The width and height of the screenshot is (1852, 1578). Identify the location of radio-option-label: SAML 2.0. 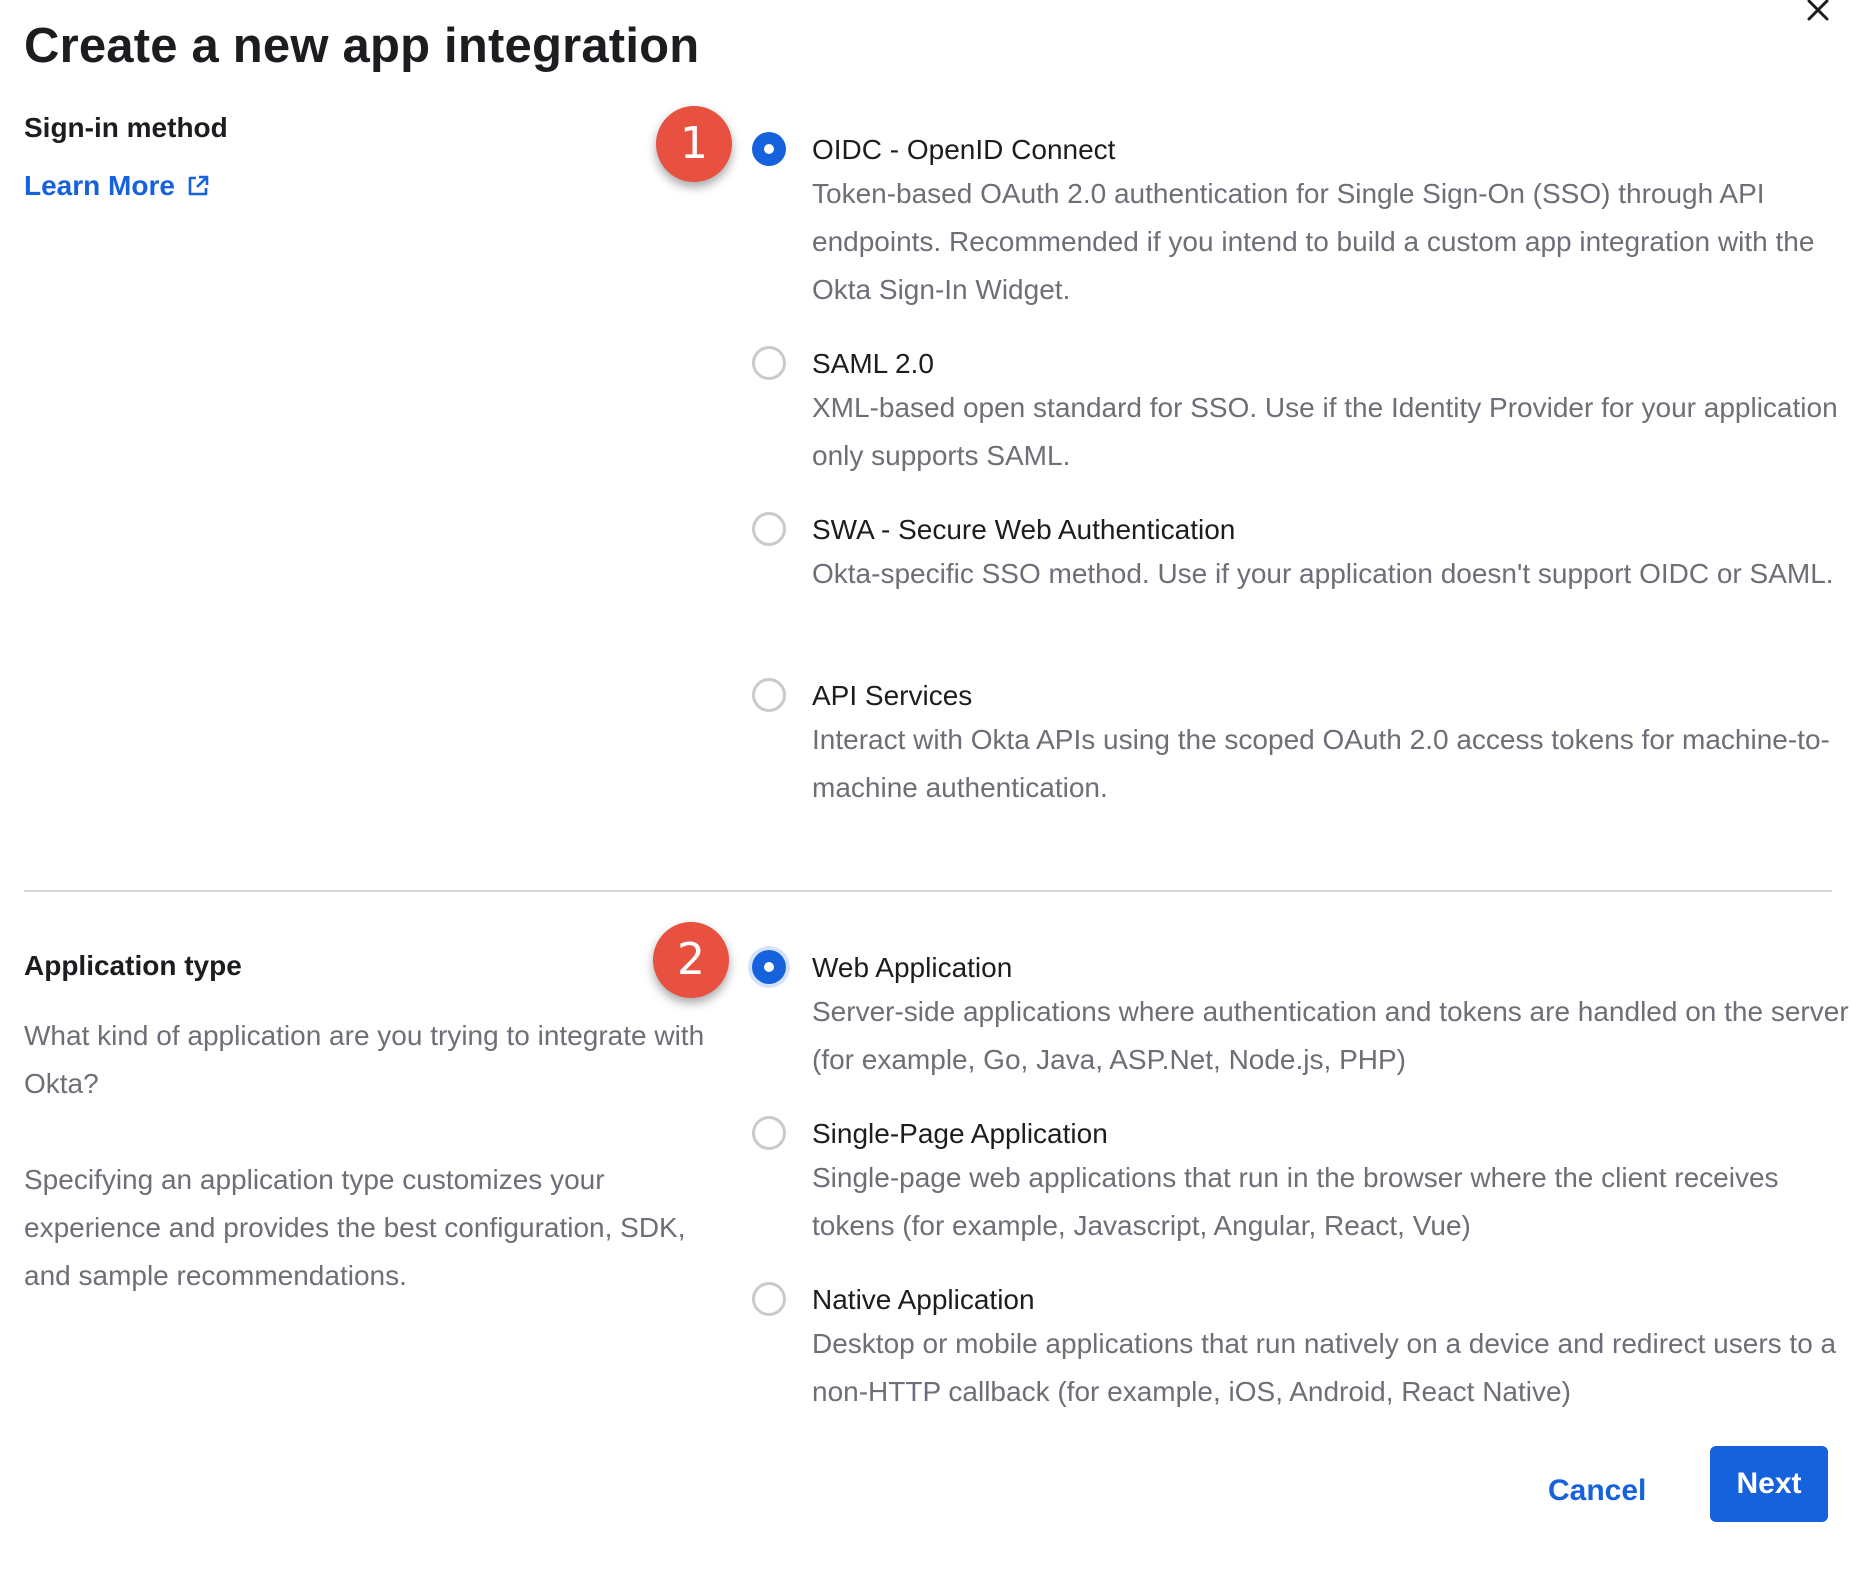
(873, 363).